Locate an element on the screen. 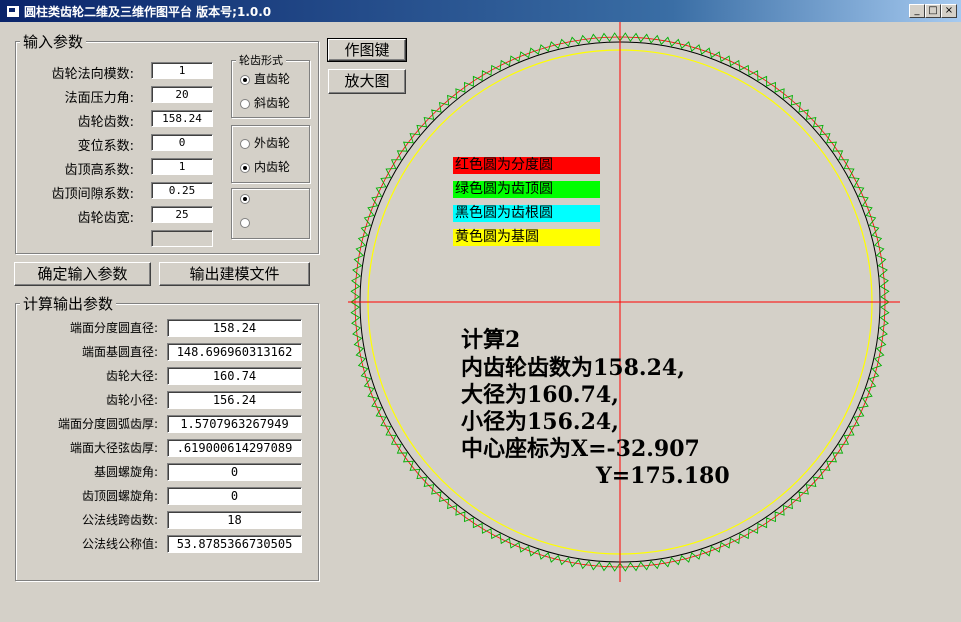  key-tip-circle: 绿色圆为齿顶圆 is located at coordinates (526, 189).